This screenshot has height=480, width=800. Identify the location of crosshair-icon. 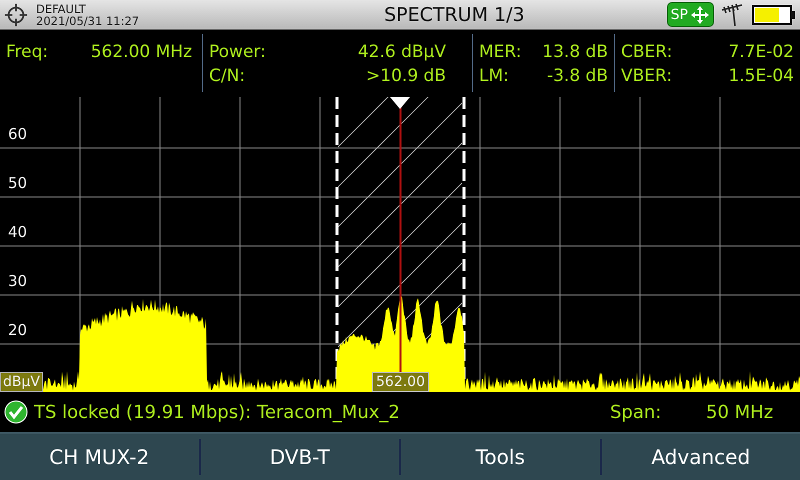
(16, 14).